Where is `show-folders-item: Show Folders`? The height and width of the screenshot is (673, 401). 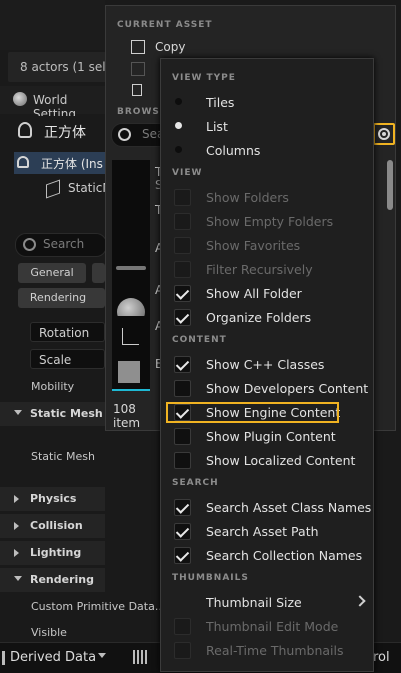
show-folders-item: Show Folders is located at coordinates (247, 197).